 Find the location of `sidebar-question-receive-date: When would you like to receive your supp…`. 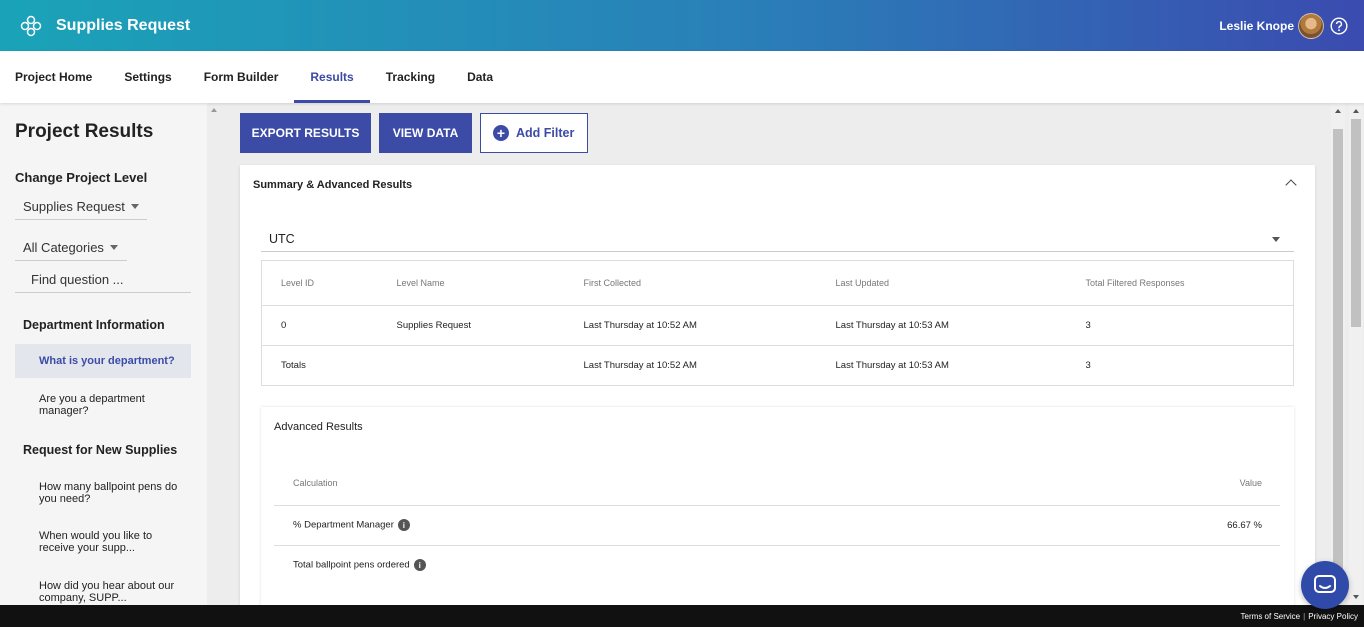

sidebar-question-receive-date: When would you like to receive your supp… is located at coordinates (103, 542).